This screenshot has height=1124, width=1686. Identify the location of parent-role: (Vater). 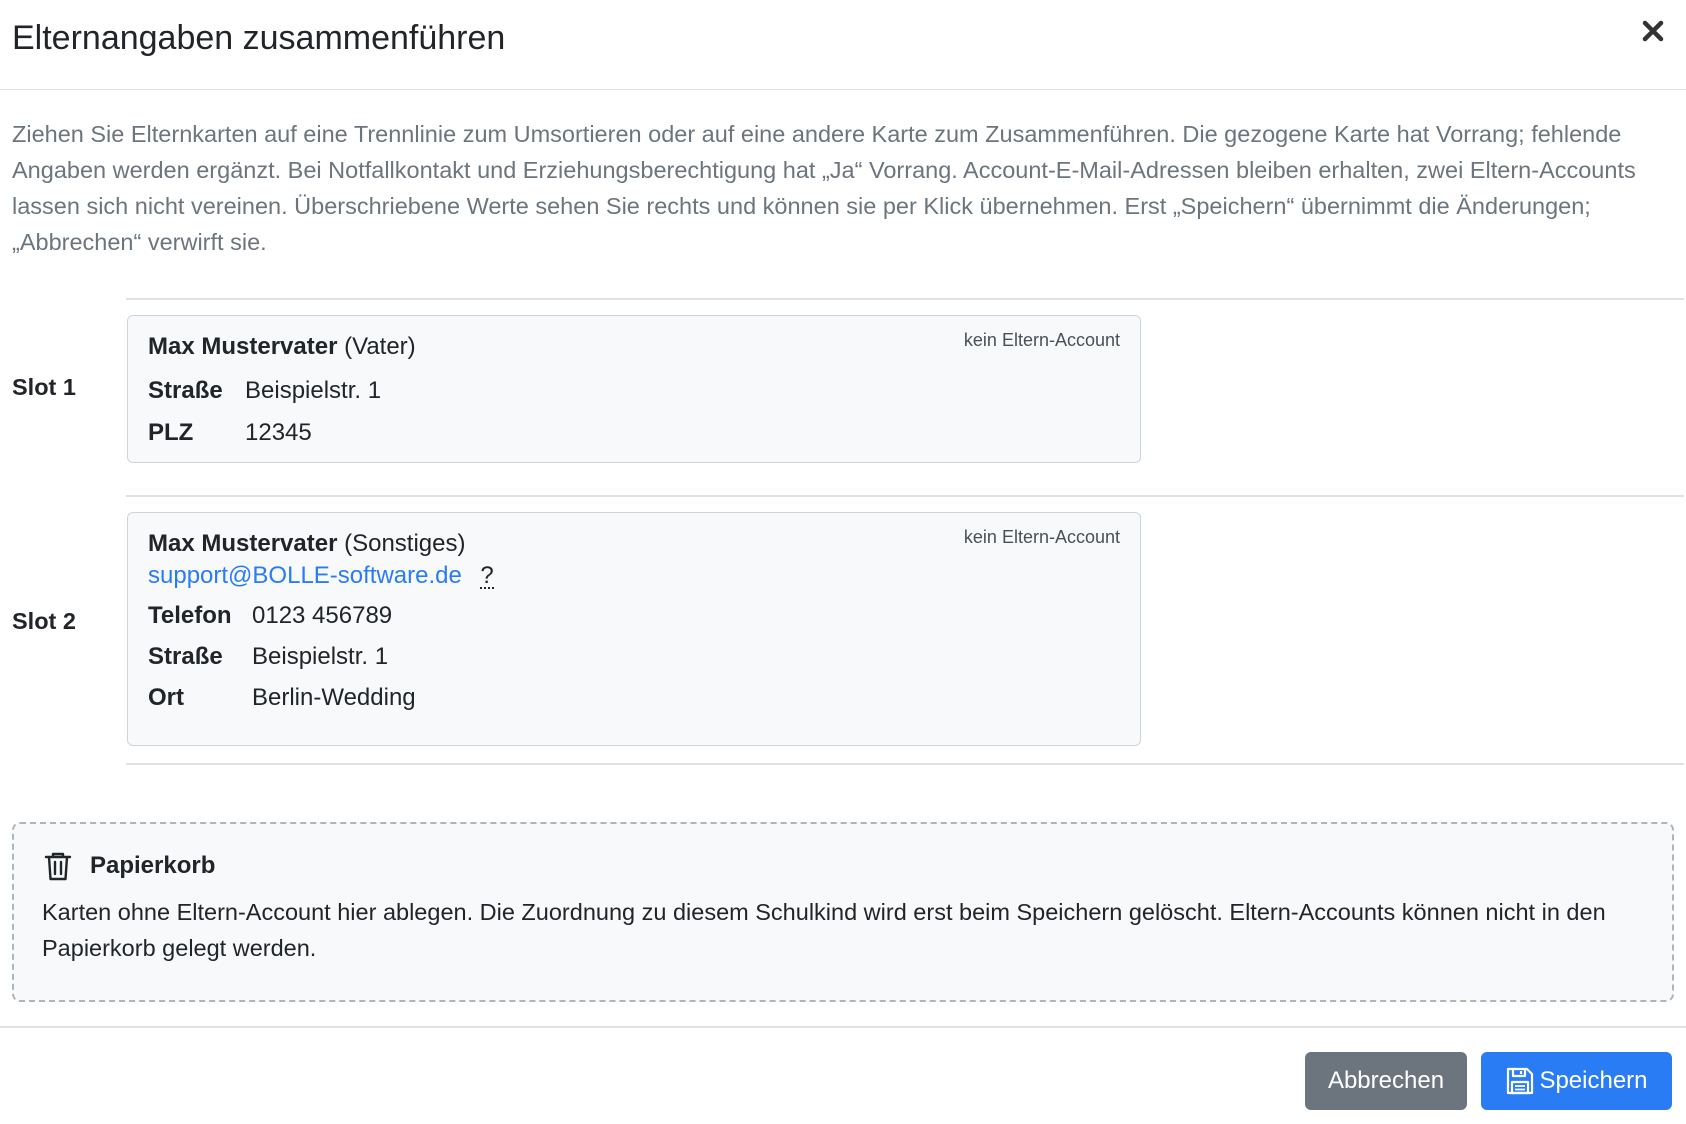
(380, 346).